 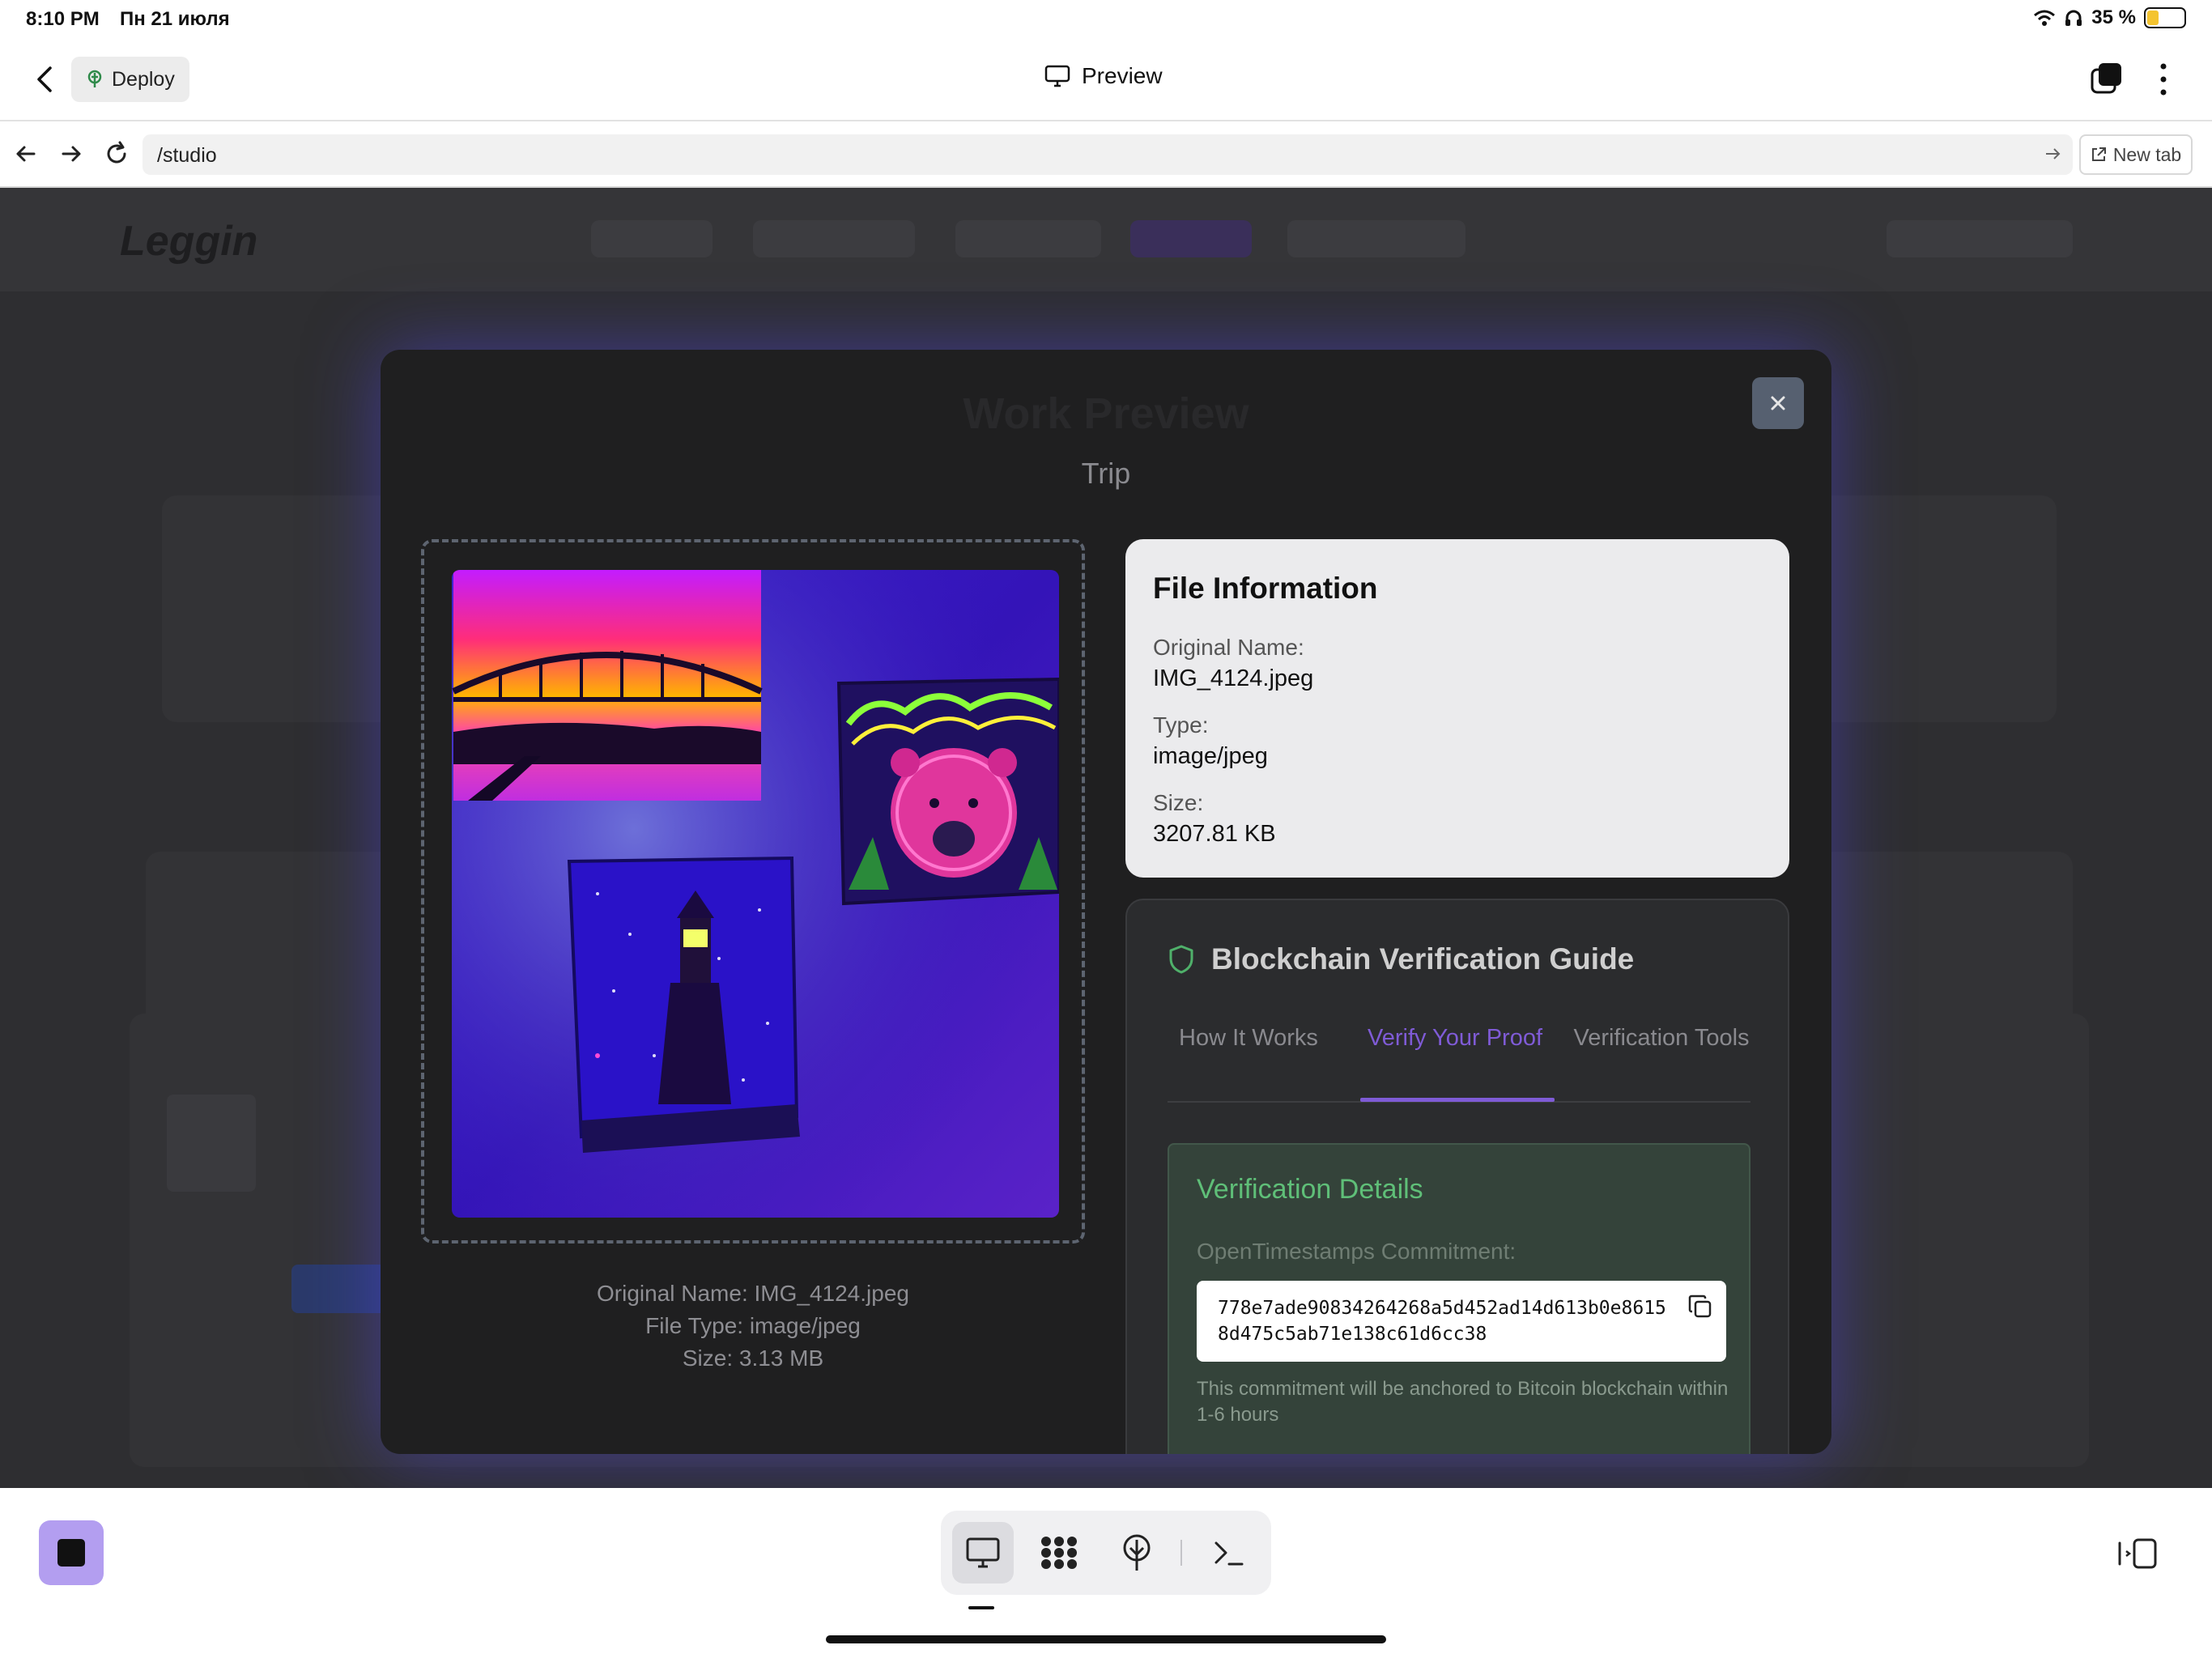 I want to click on deploy-view-button, so click(x=1137, y=1553).